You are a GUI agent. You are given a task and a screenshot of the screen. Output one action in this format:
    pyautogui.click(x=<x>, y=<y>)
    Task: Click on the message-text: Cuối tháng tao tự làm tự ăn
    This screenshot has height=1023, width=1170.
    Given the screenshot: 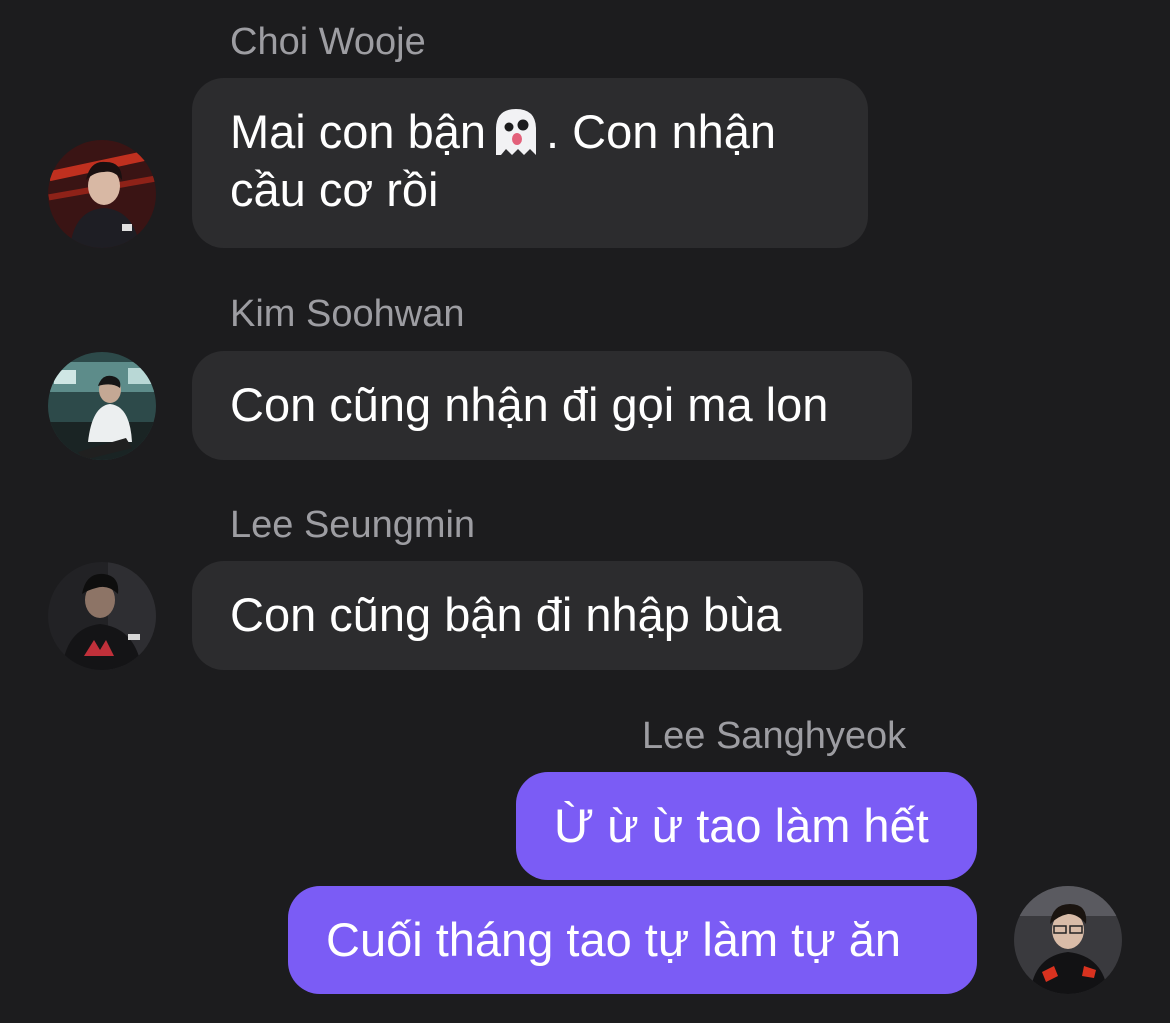 What is the action you would take?
    pyautogui.click(x=614, y=939)
    